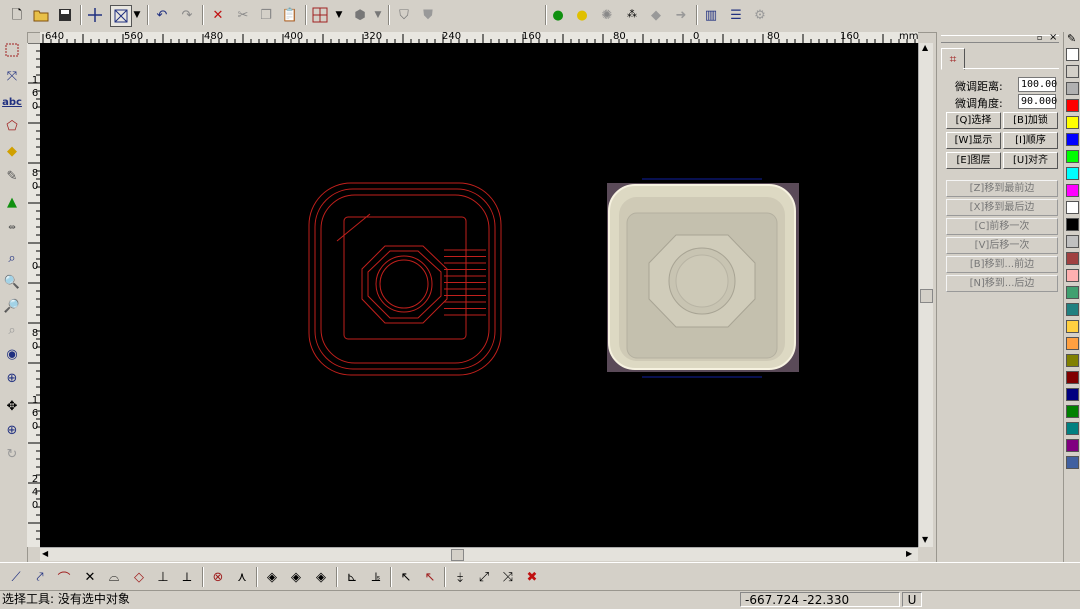  I want to click on trim-icon: ⤈, so click(460, 577).